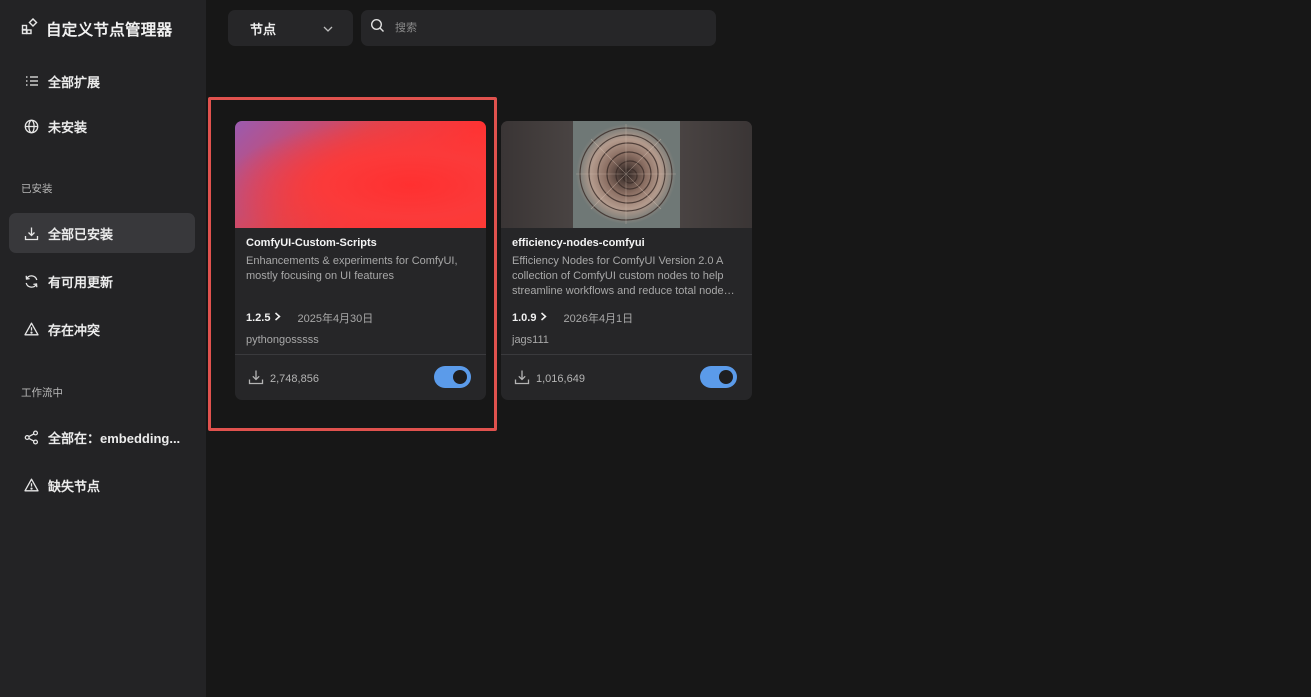 The image size is (1311, 697). Describe the element at coordinates (524, 318) in the screenshot. I see `version-label: 1.0.9` at that location.